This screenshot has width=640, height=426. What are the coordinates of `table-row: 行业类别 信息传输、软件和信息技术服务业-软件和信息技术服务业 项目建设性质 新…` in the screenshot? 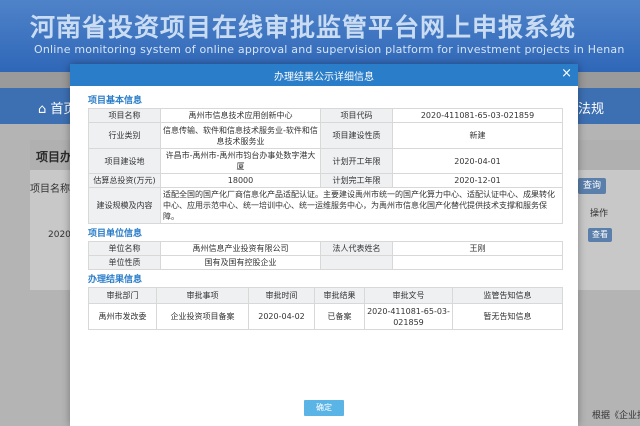 It's located at (325, 135).